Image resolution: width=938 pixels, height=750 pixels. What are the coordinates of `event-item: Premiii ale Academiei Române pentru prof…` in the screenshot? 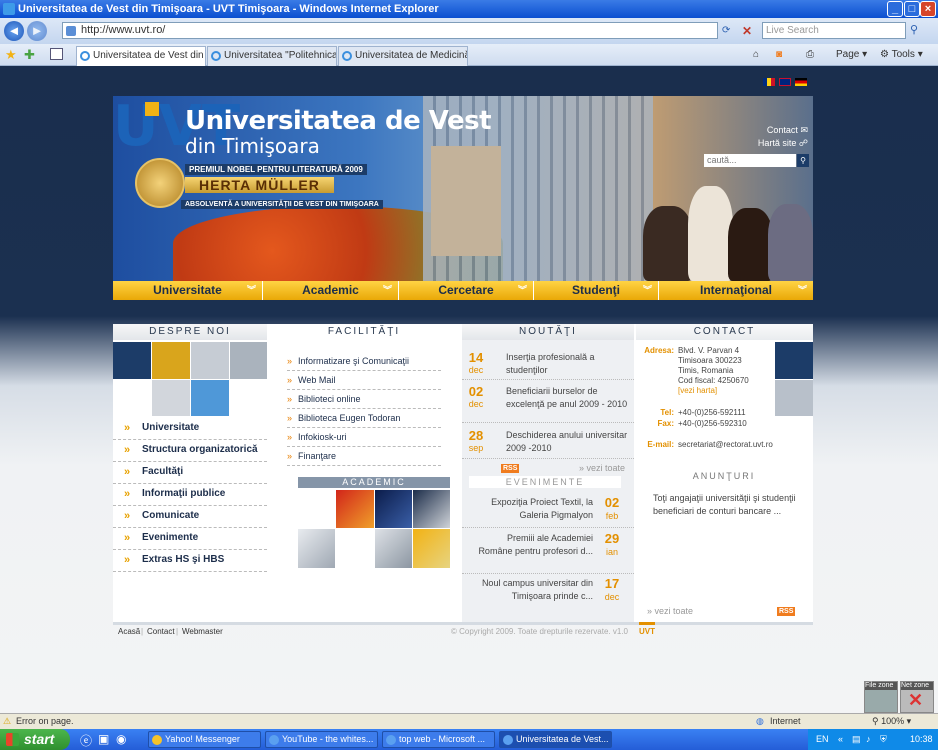 It's located at (548, 553).